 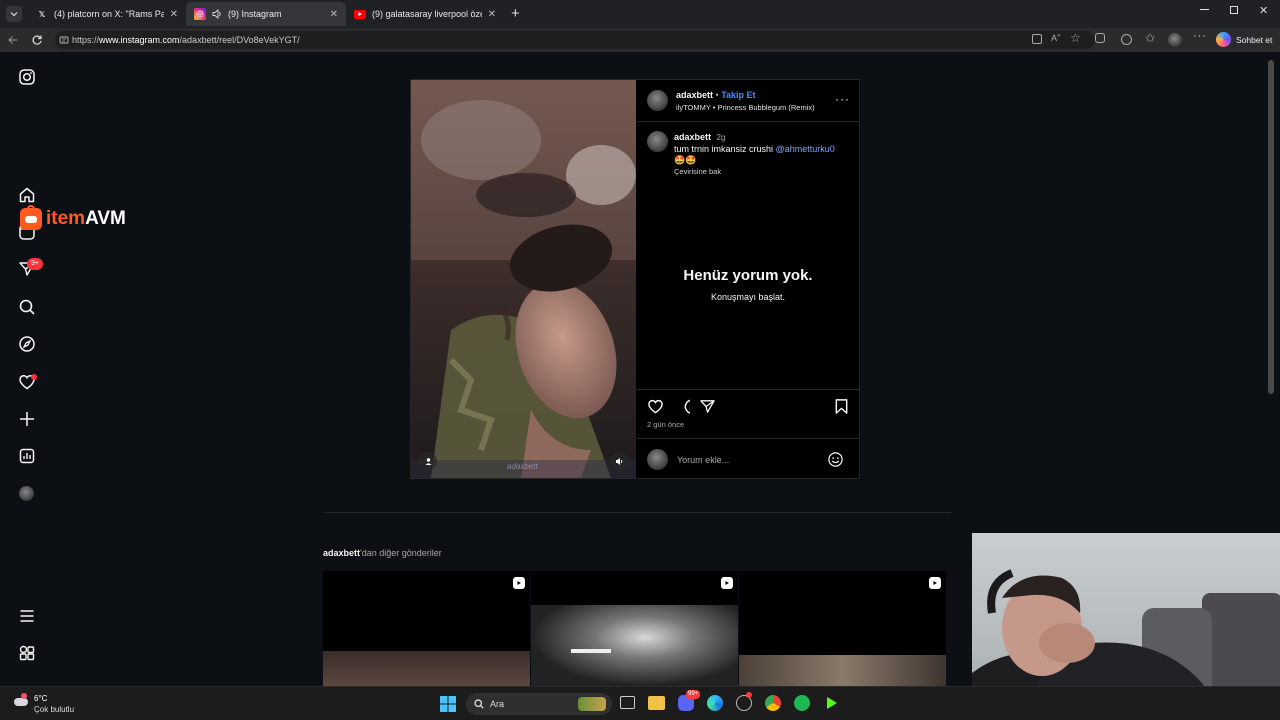 What do you see at coordinates (1075, 38) in the screenshot?
I see `favorite-star-icon: ☆` at bounding box center [1075, 38].